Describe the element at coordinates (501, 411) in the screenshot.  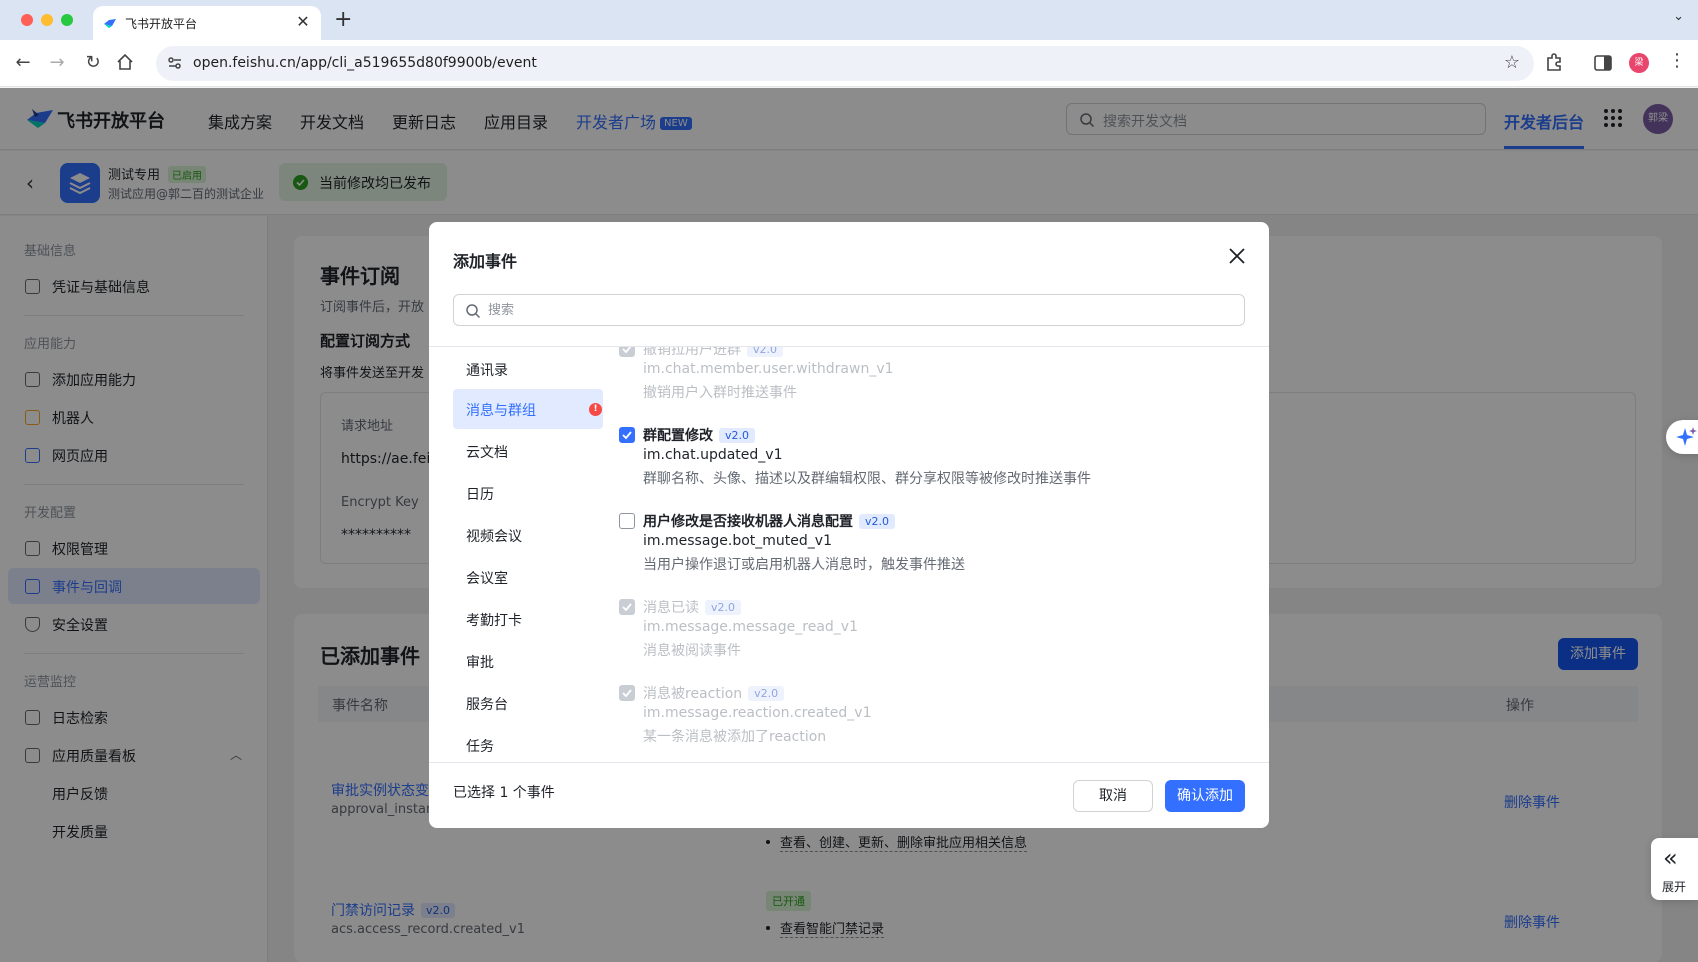
I see `category-label: 消息与群组` at that location.